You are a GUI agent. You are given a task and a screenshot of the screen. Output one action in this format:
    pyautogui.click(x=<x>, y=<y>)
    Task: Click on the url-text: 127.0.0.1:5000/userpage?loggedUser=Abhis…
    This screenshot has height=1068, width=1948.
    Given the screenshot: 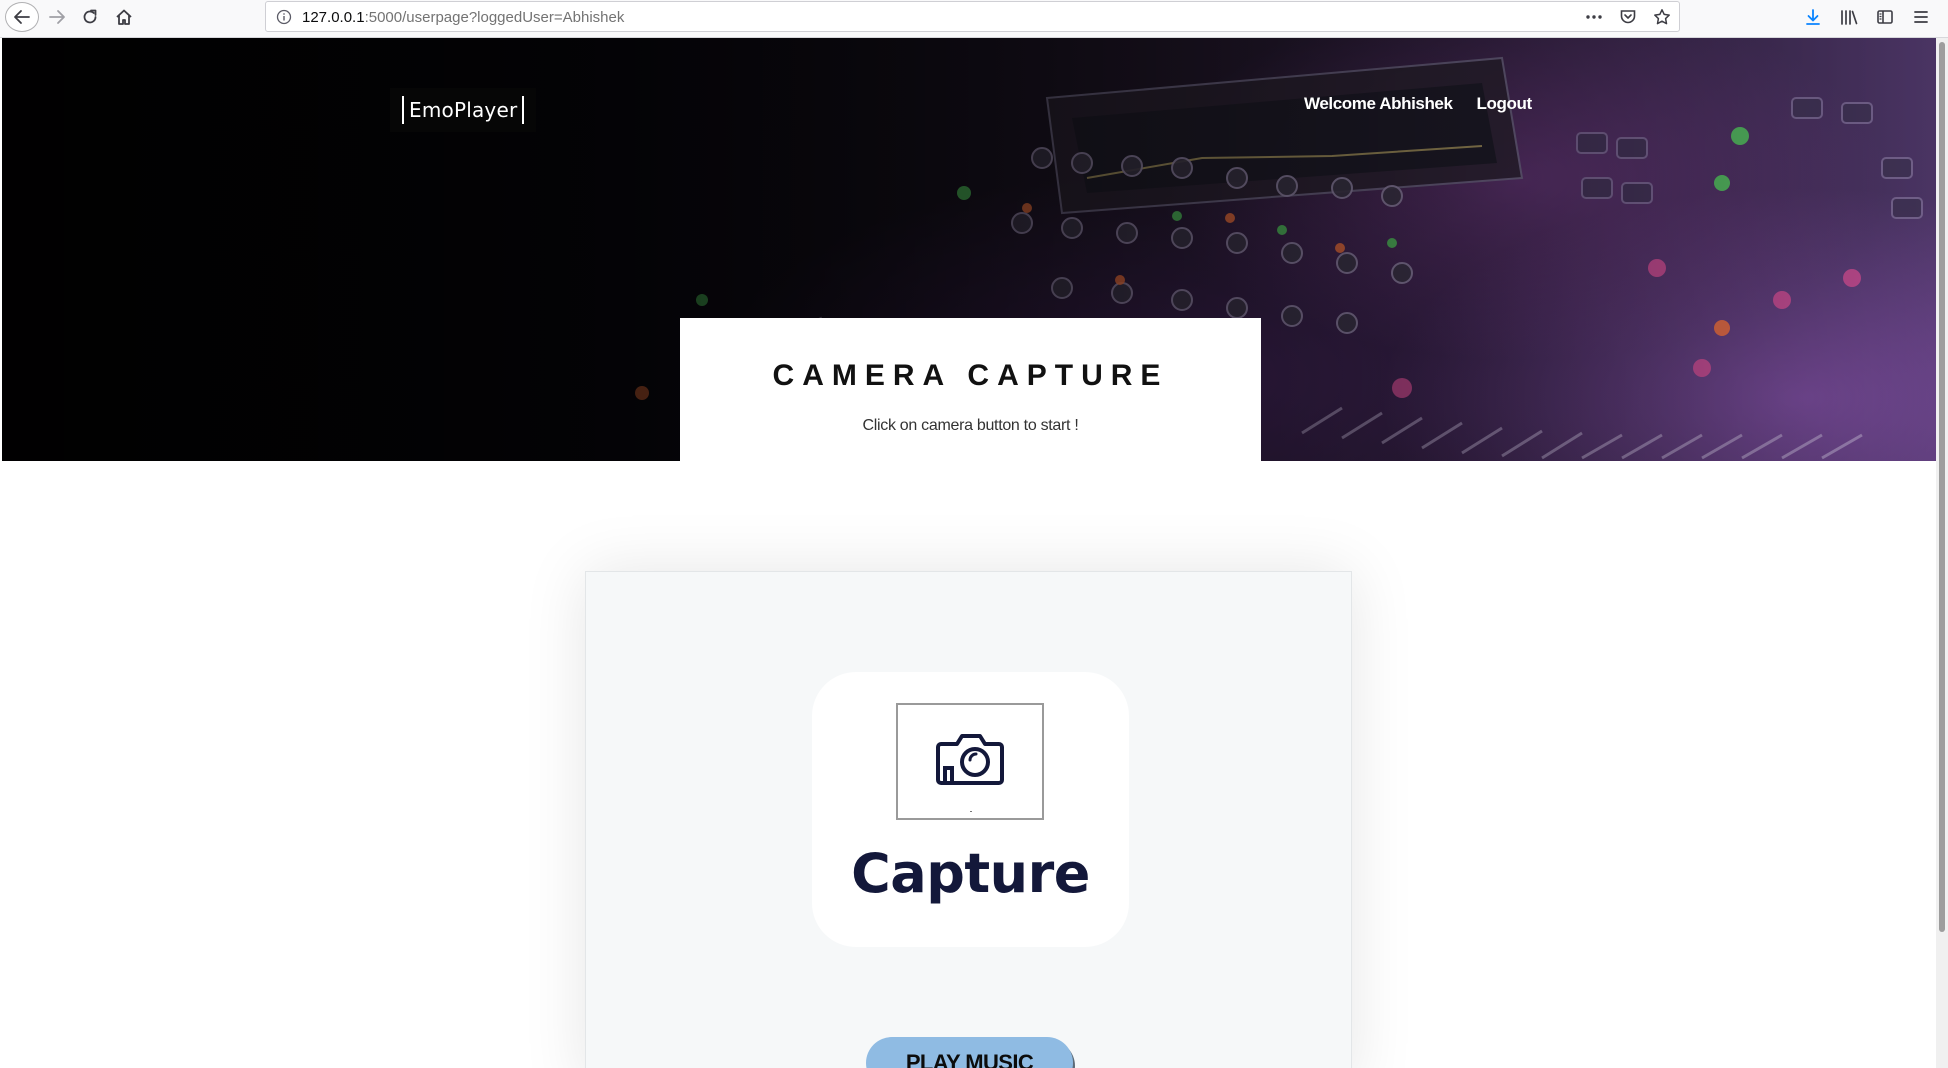 What is the action you would take?
    pyautogui.click(x=463, y=17)
    